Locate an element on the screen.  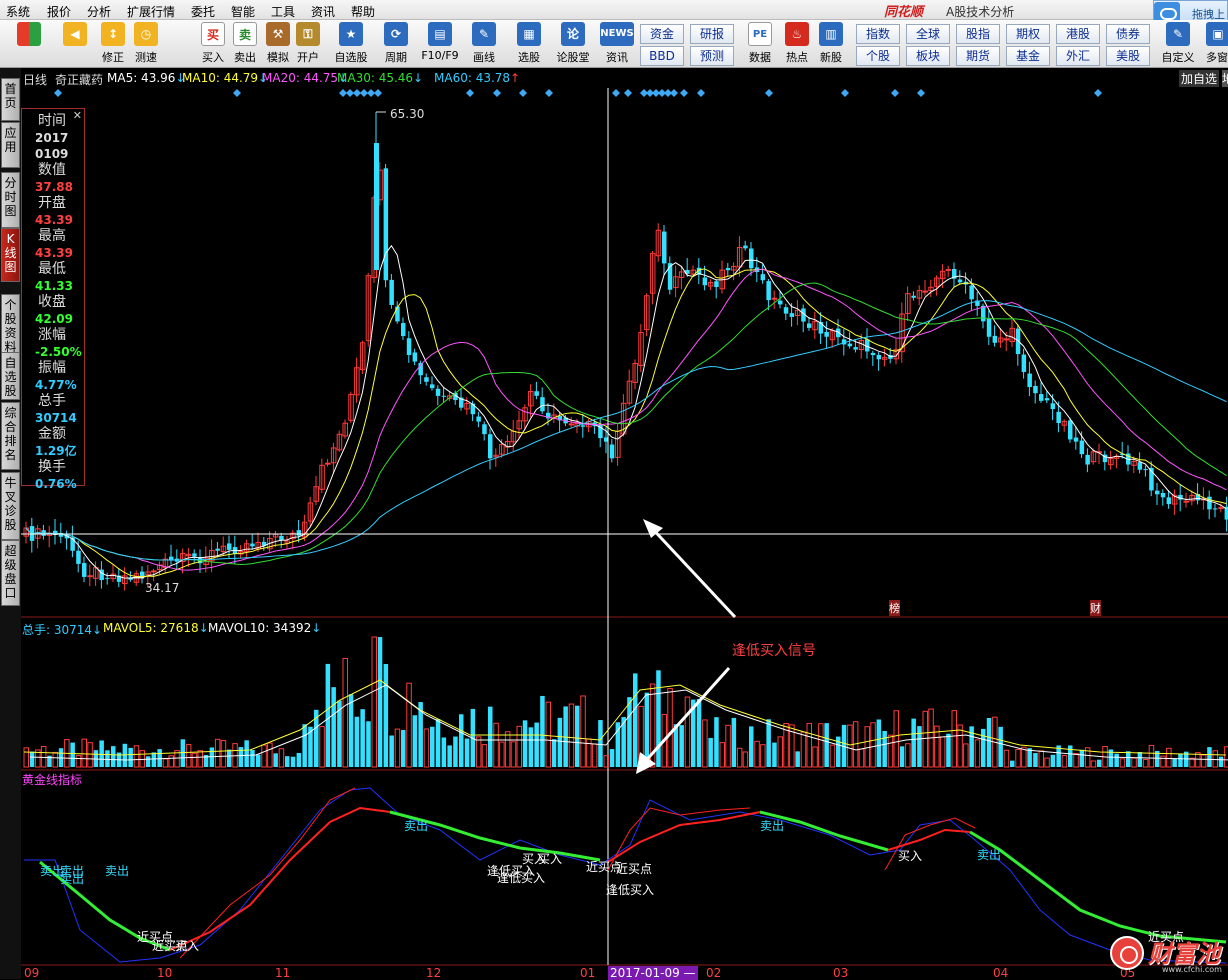
sidebar-item-home: 首页 is located at coordinates (10, 99).